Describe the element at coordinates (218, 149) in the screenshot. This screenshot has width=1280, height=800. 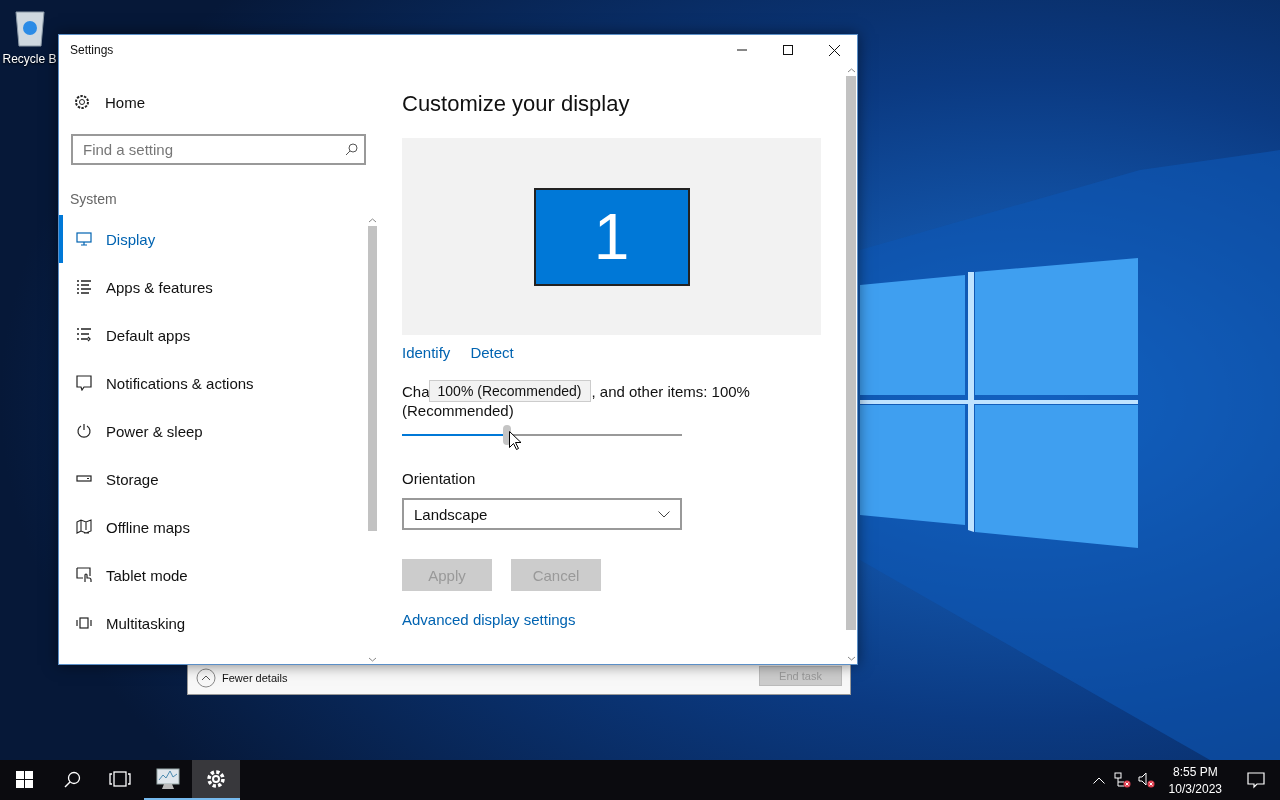
I see `search-field: Find a setting` at that location.